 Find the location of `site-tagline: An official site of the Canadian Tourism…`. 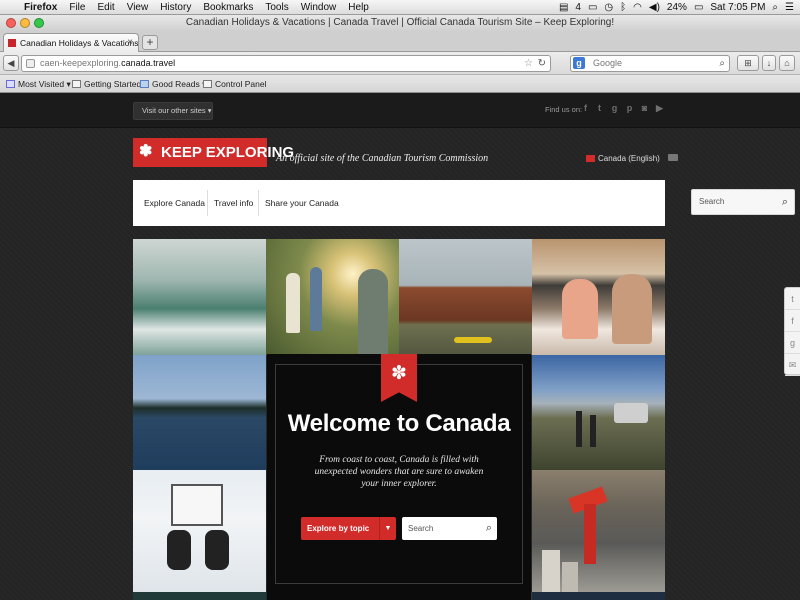

site-tagline: An official site of the Canadian Tourism… is located at coordinates (382, 158).